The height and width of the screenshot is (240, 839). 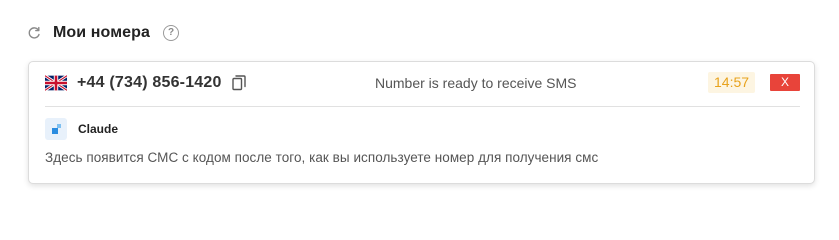 I want to click on phone-number: +44 (734) 856-1420, so click(x=149, y=82).